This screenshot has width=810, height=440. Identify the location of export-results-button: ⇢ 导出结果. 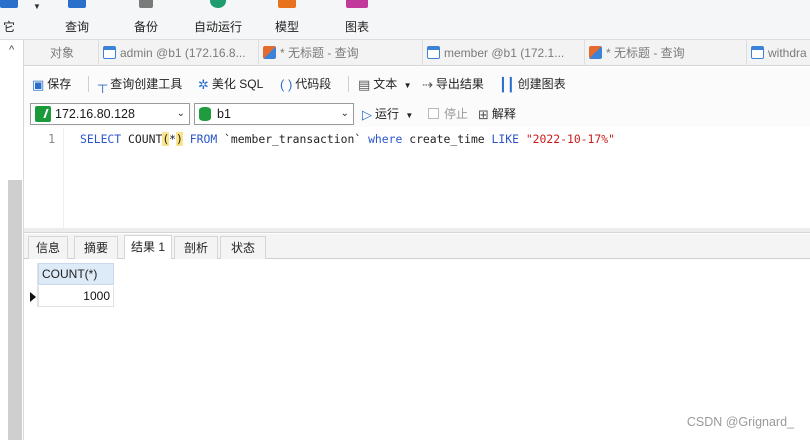
(453, 84).